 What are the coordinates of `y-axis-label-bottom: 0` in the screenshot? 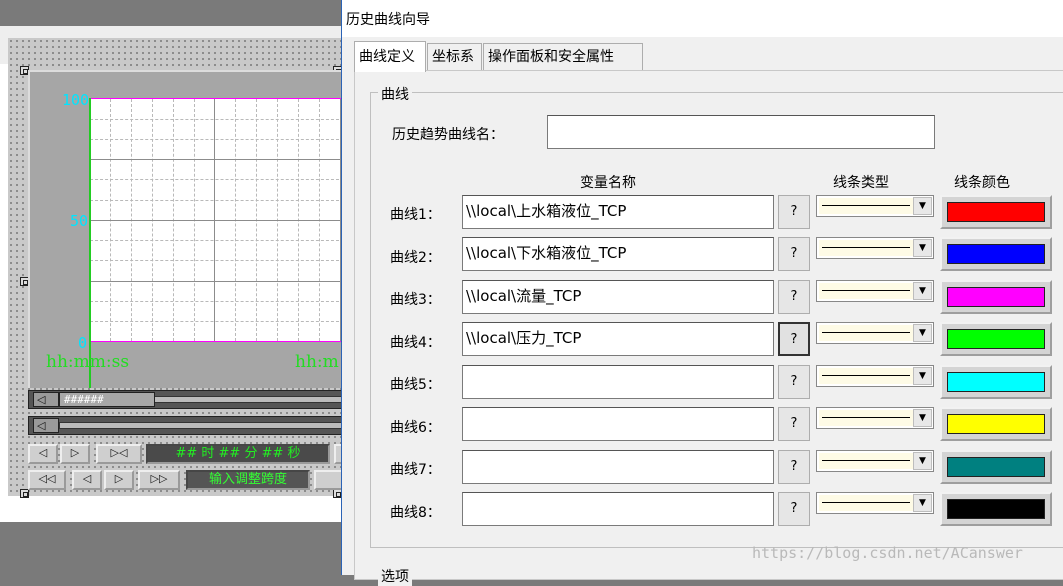 It's located at (83, 343).